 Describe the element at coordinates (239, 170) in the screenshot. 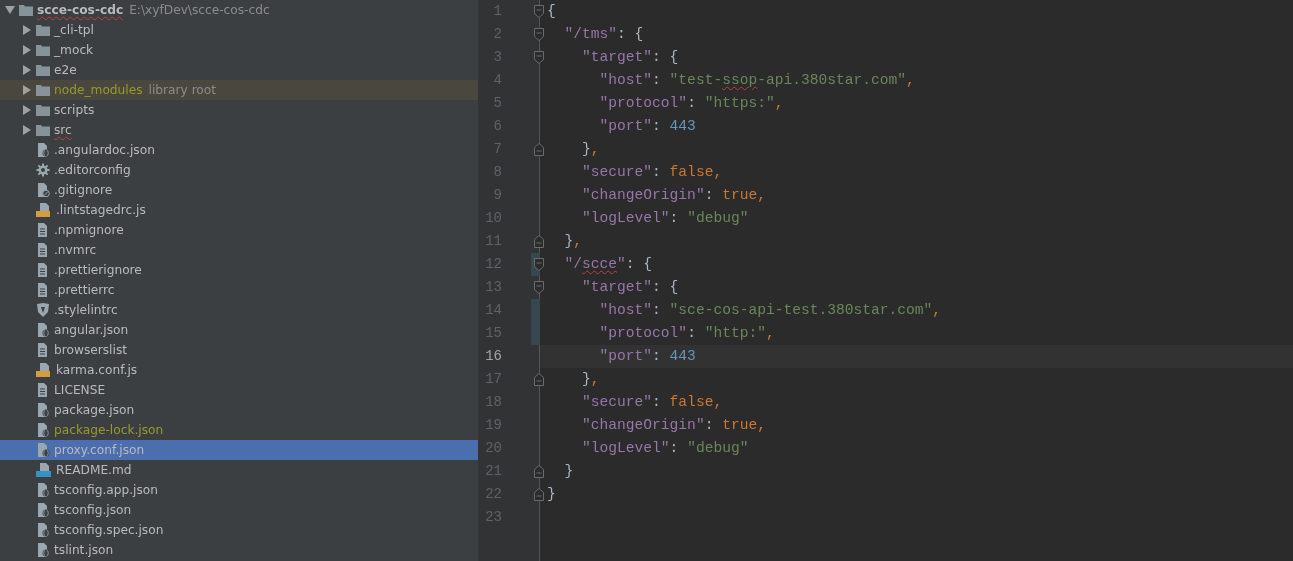

I see `tree-row: .editorconfig` at that location.